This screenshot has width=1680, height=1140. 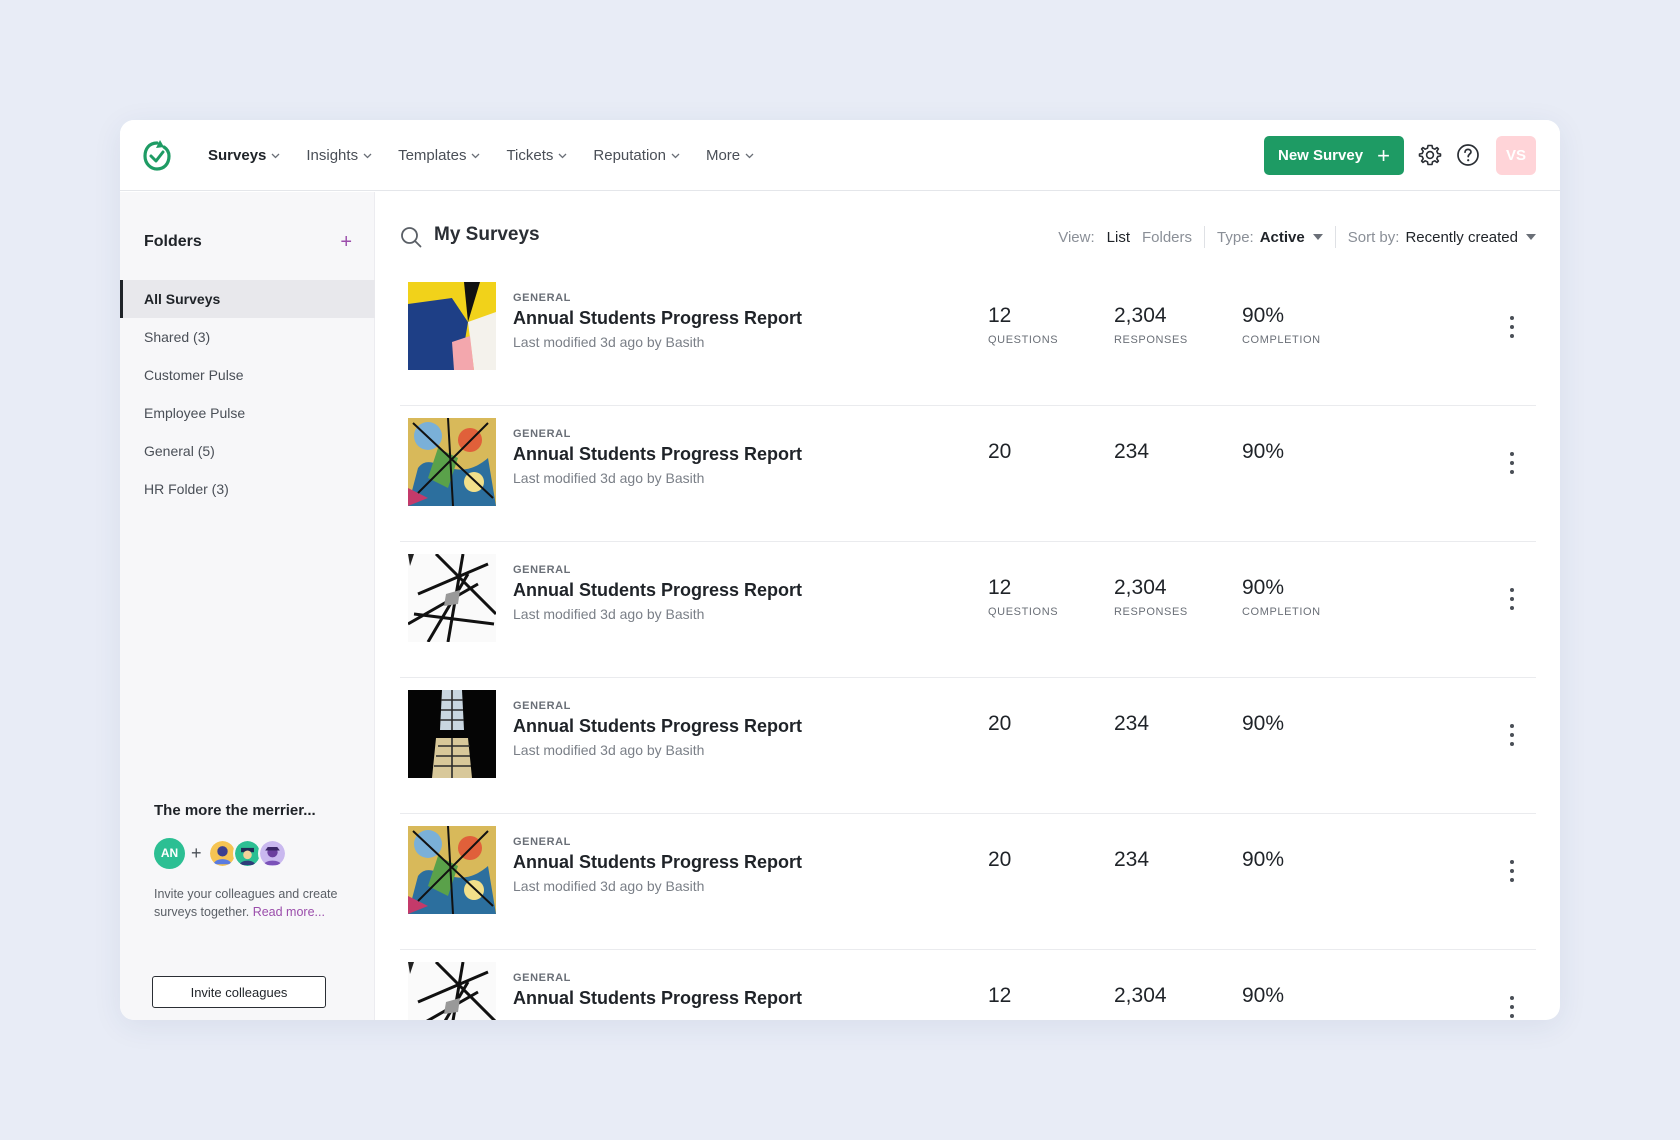 What do you see at coordinates (1321, 155) in the screenshot?
I see `new-survey-label: New Survey` at bounding box center [1321, 155].